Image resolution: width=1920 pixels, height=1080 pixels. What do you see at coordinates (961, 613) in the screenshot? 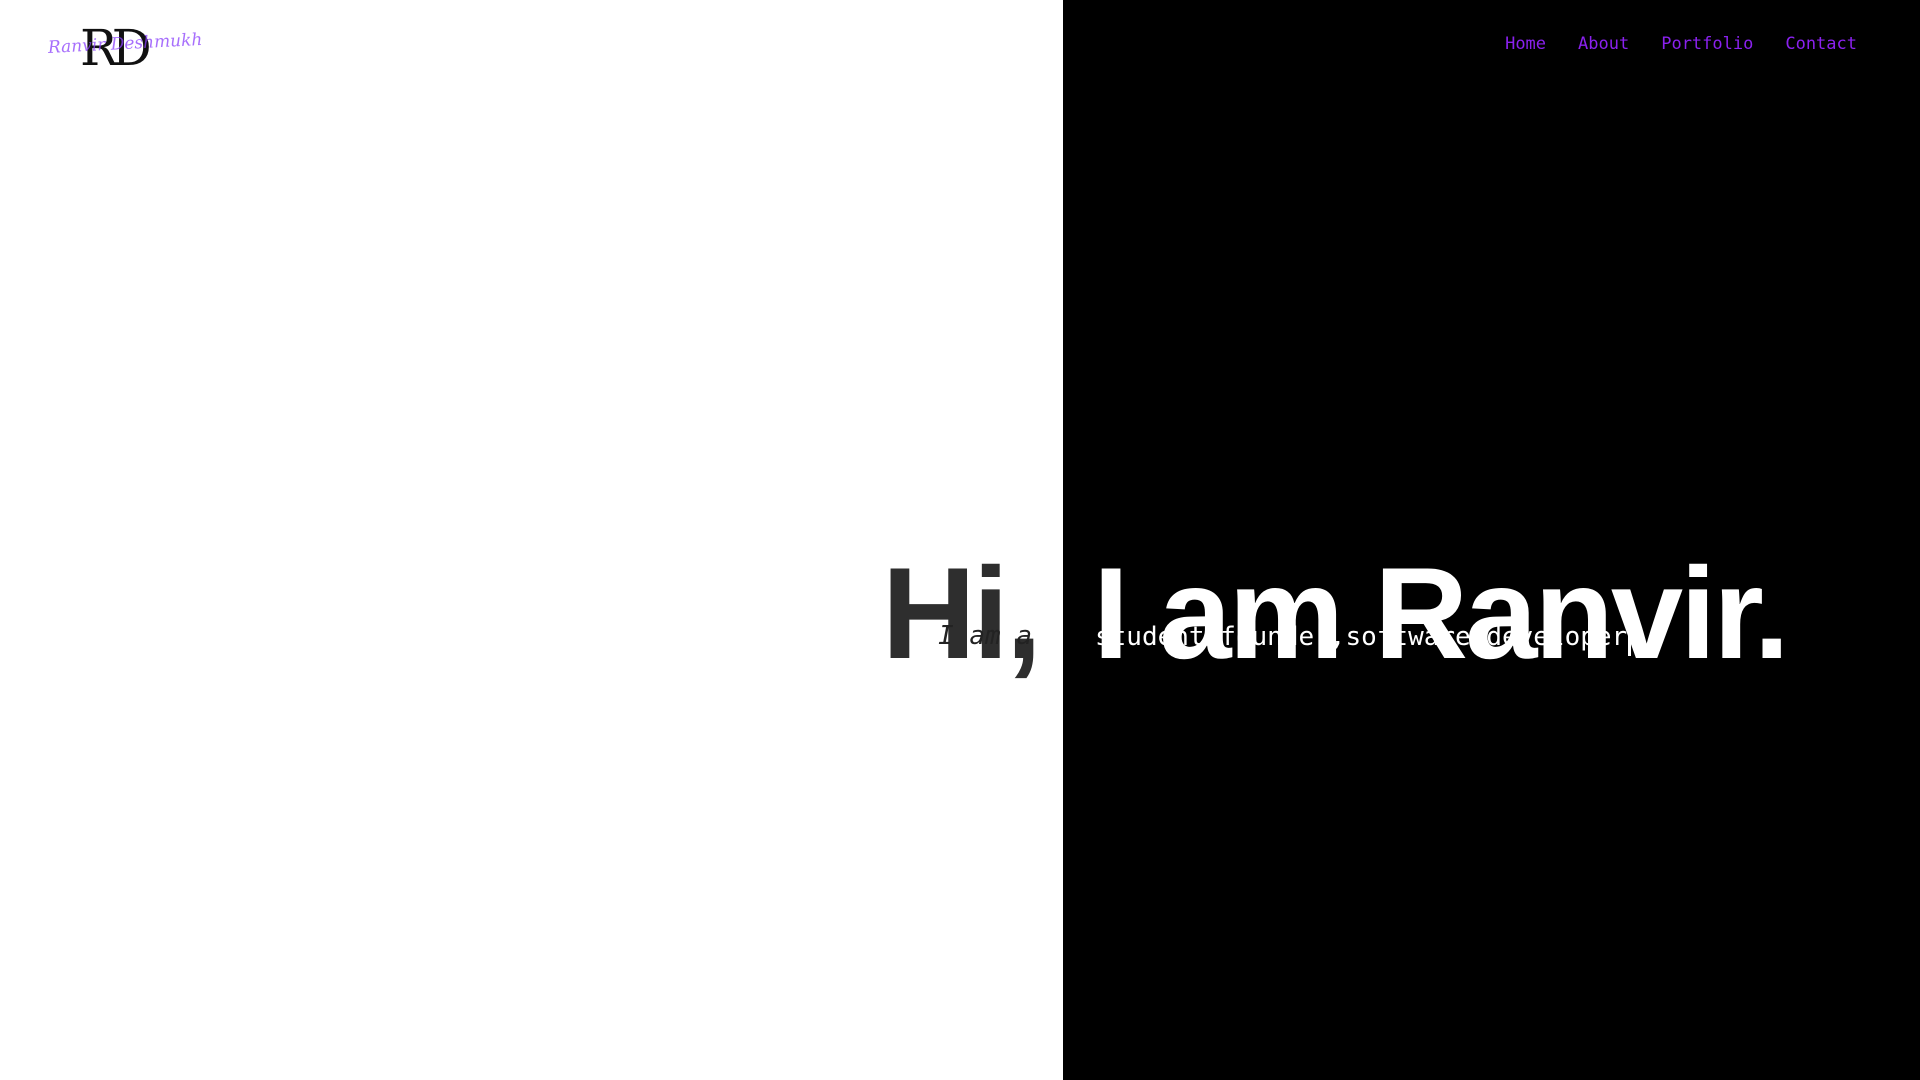
I see `hero-greeting: Hi,` at bounding box center [961, 613].